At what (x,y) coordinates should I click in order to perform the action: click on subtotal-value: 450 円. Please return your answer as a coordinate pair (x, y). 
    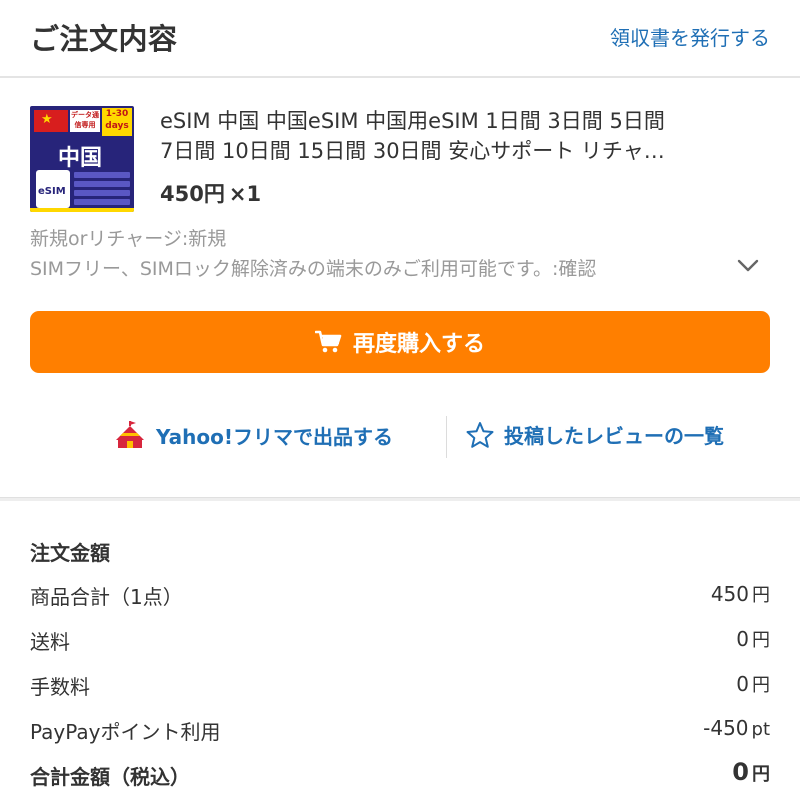
    Looking at the image, I should click on (740, 594).